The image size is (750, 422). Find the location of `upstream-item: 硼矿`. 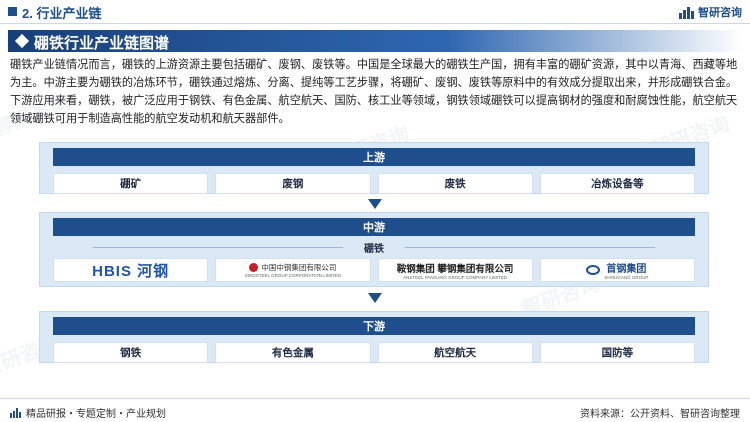

upstream-item: 硼矿 is located at coordinates (131, 183).